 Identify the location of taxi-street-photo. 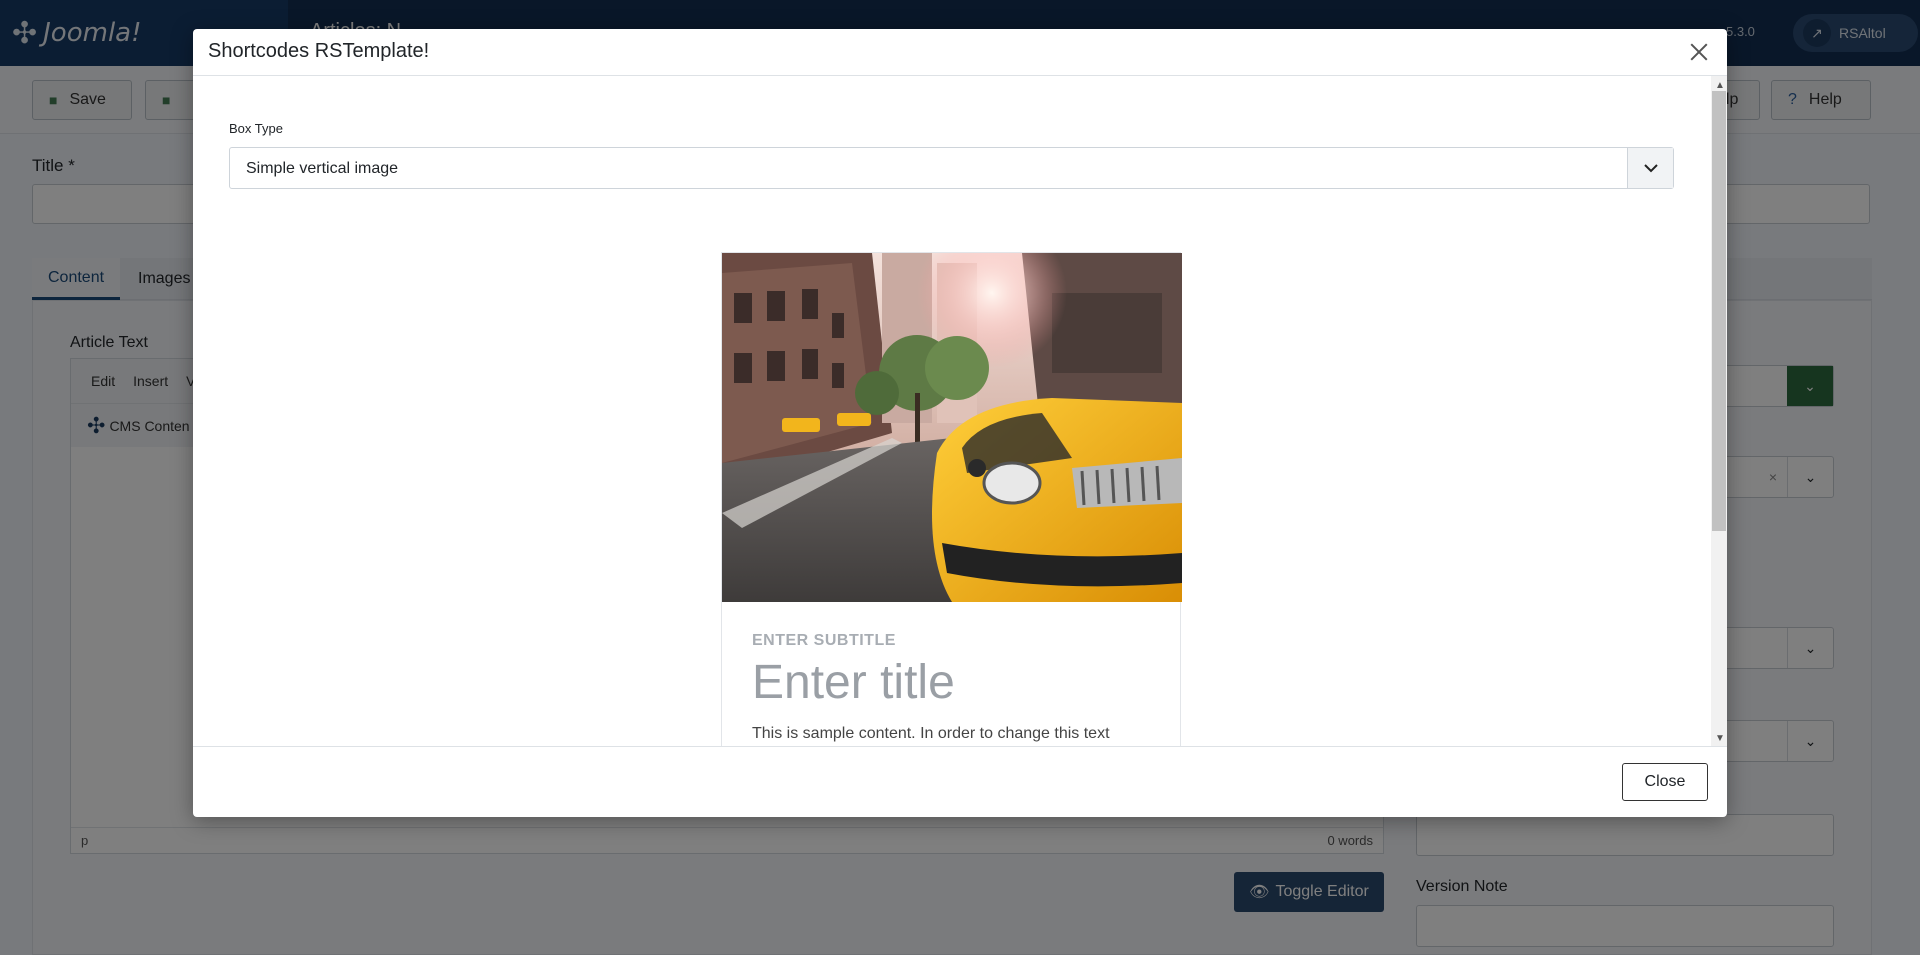
(952, 427).